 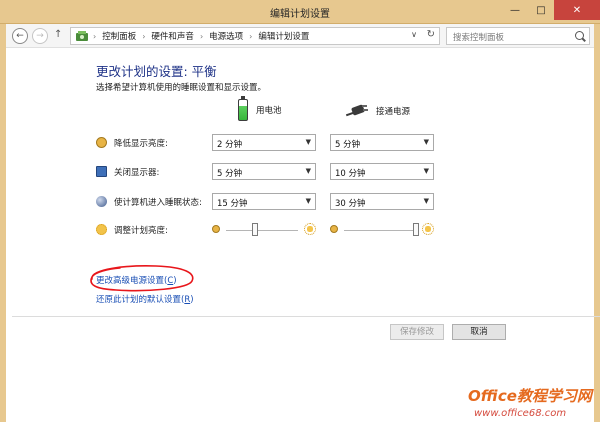 I want to click on annotation-ellipse, so click(x=142, y=278).